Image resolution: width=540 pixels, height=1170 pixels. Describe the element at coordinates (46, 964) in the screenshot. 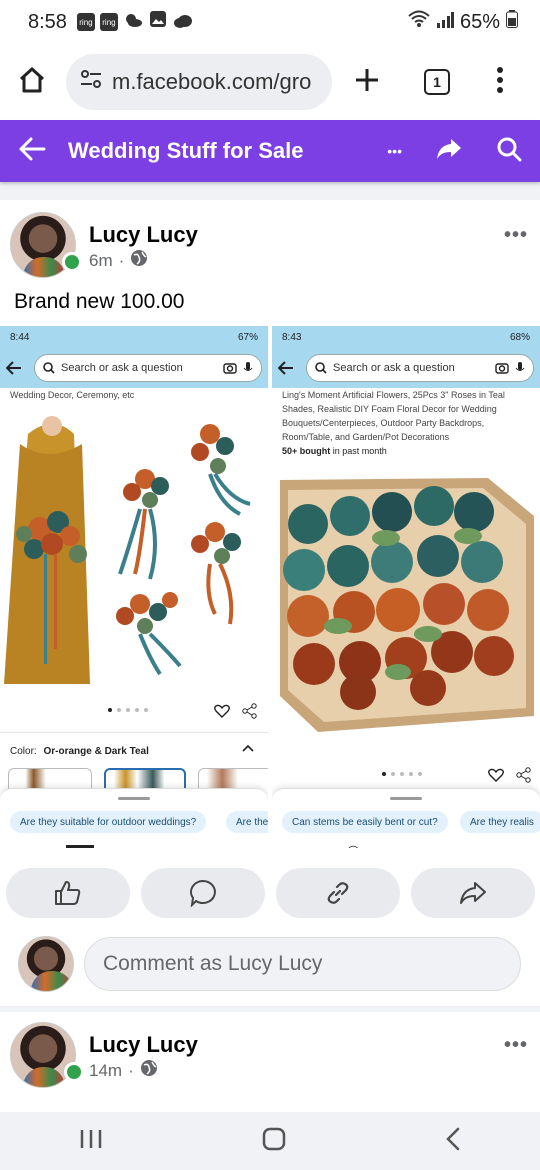

I see `commenter-avatar` at that location.